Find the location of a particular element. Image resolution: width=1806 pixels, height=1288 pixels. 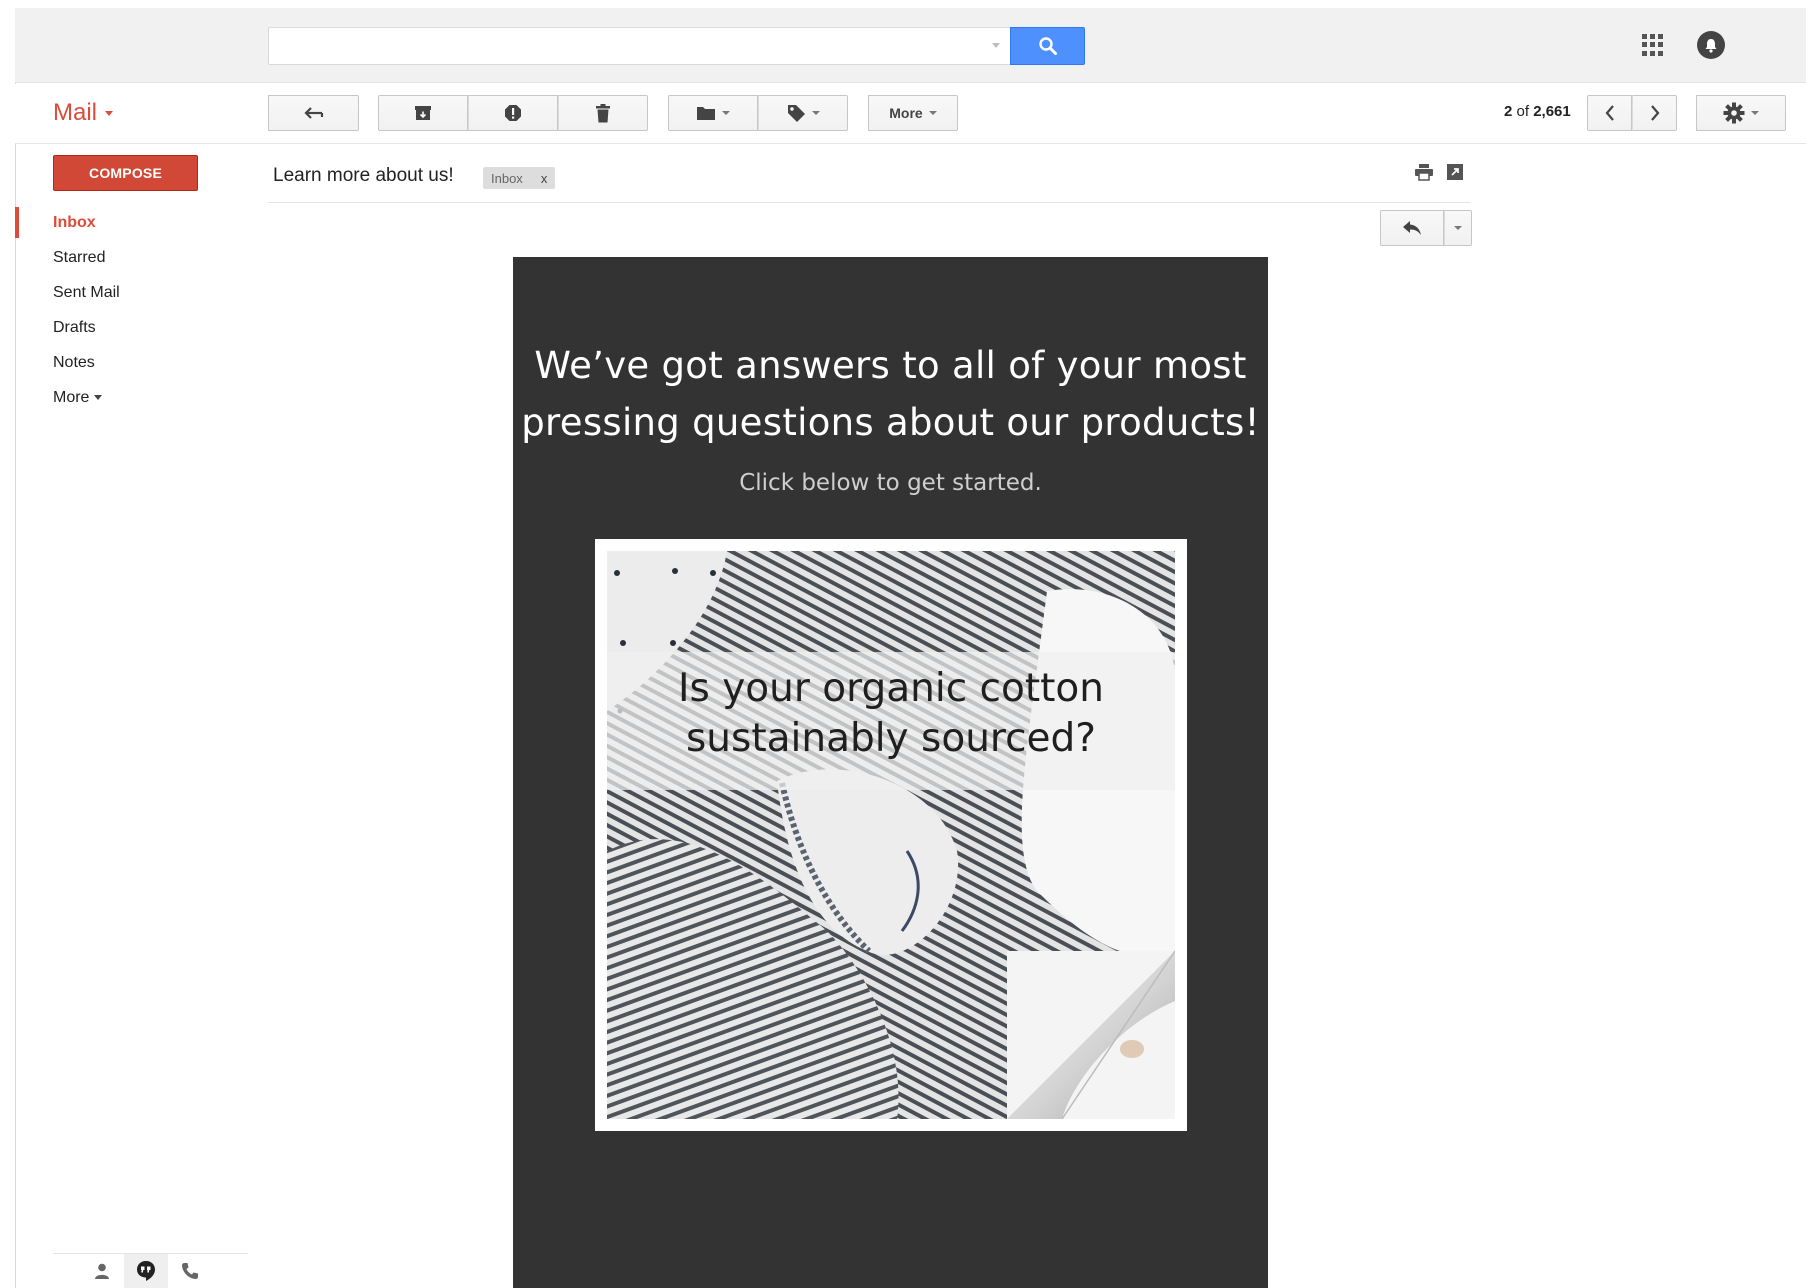

reply-split-button is located at coordinates (1426, 228).